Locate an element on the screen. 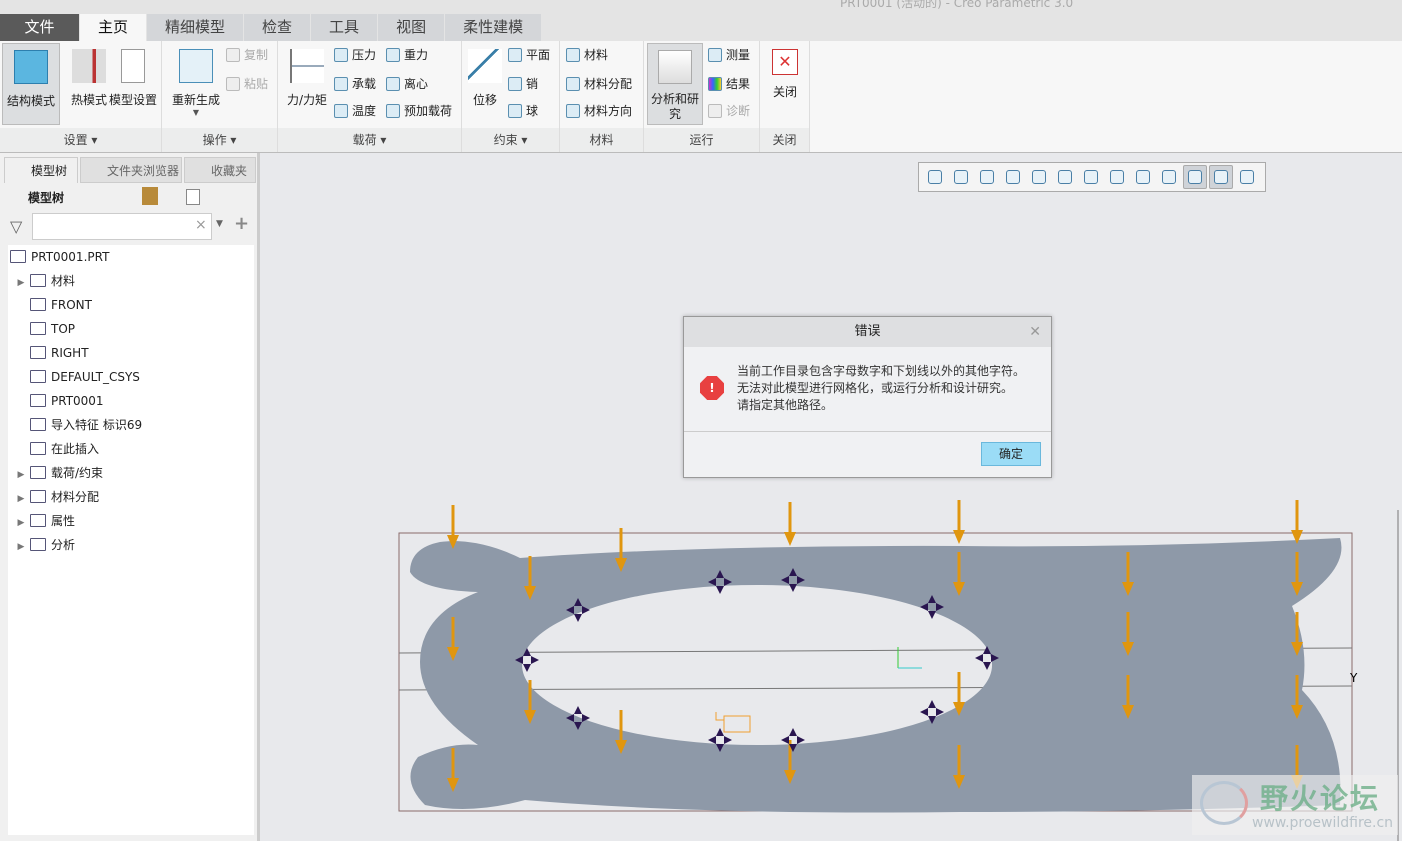 The width and height of the screenshot is (1402, 841). tree-node: ▶ 材料 is located at coordinates (43, 281).